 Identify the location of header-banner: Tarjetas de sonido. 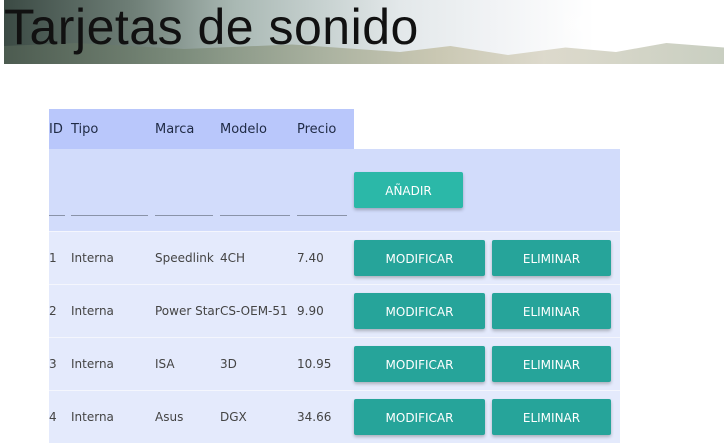
(364, 32).